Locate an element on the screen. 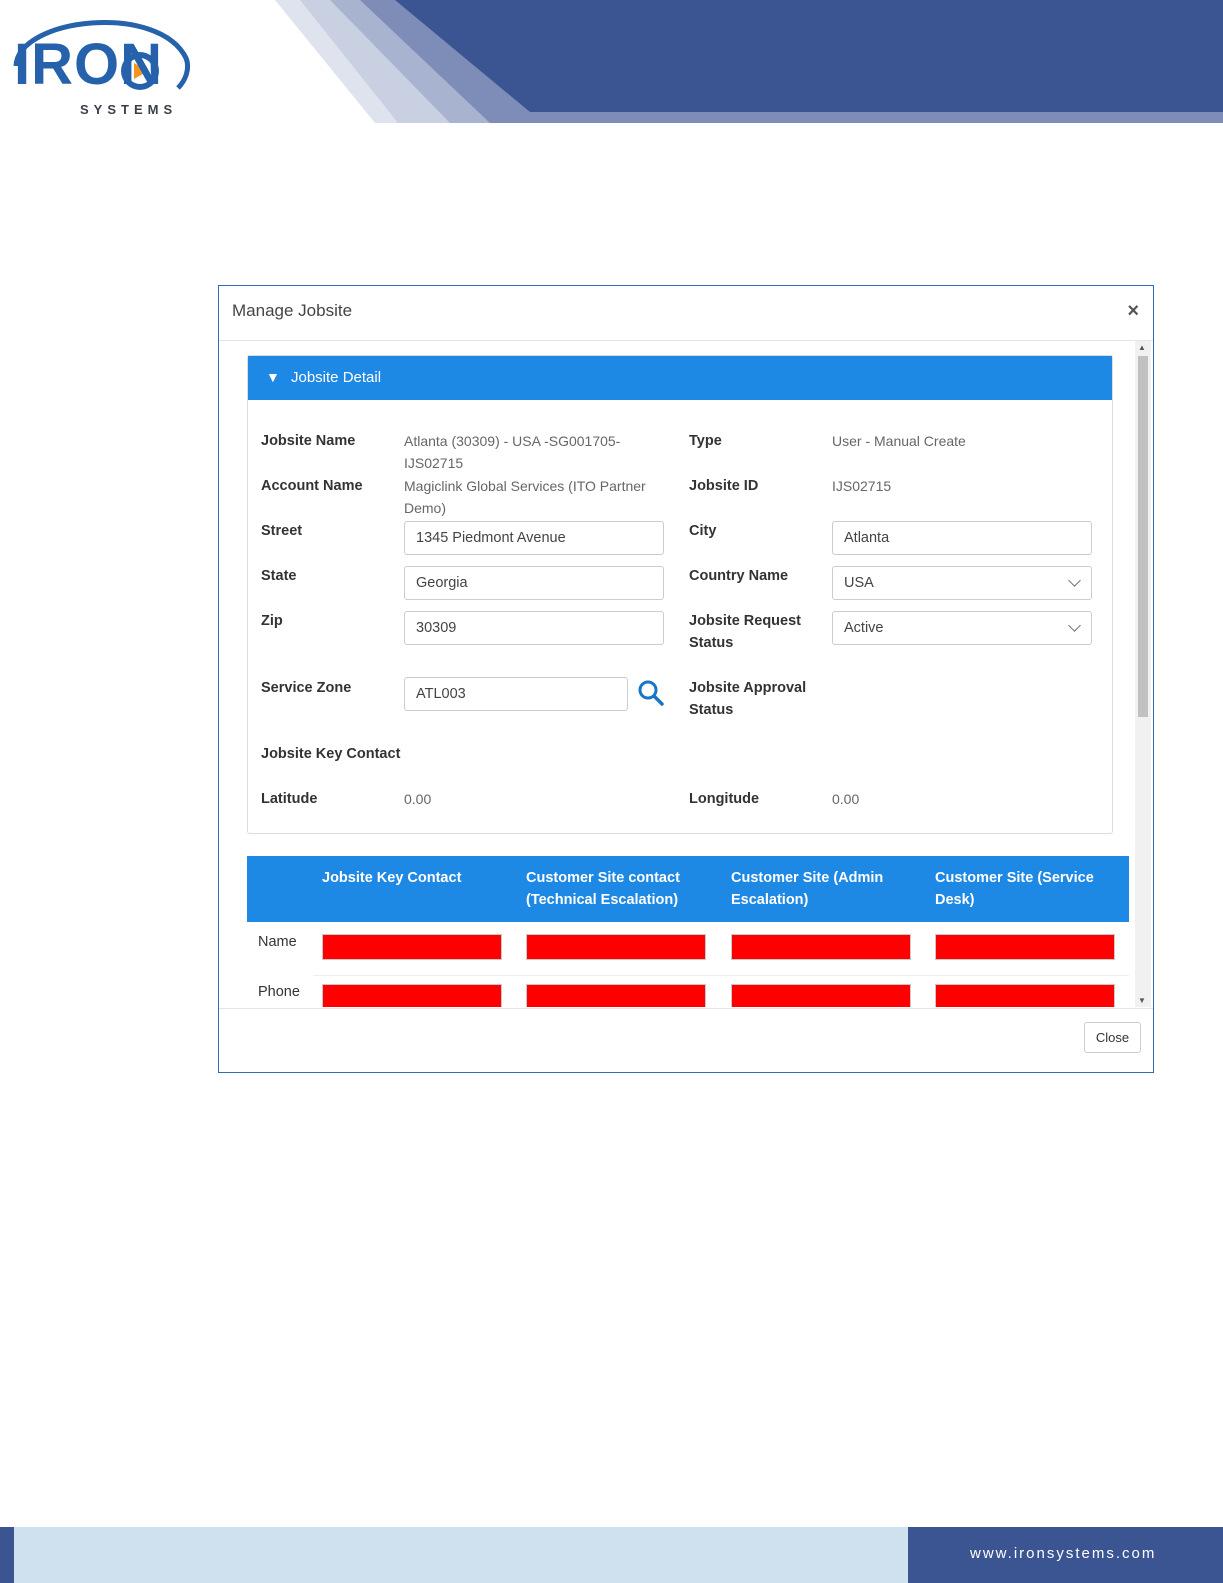  close-icon: × is located at coordinates (1133, 311).